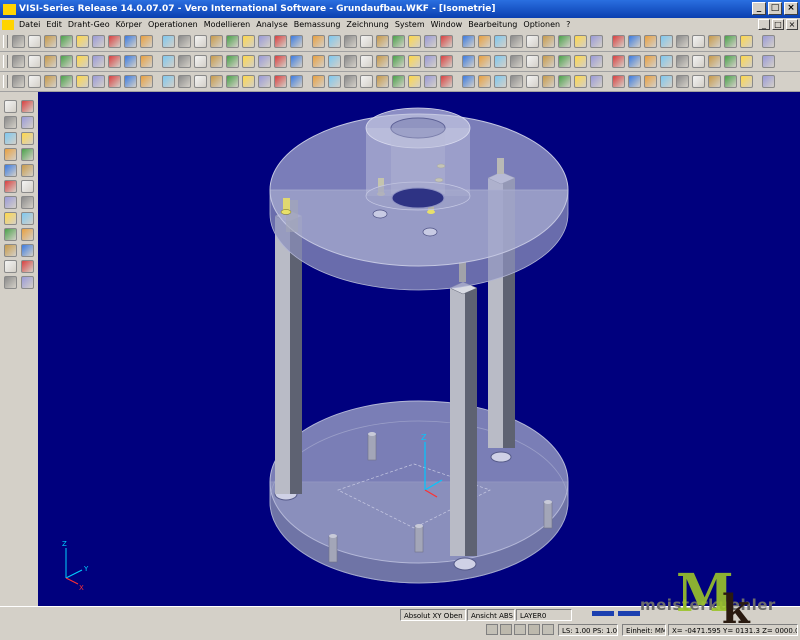 This screenshot has height=640, width=800. What do you see at coordinates (492, 24) in the screenshot?
I see `menu-bearbeitung: Bearbeitung` at bounding box center [492, 24].